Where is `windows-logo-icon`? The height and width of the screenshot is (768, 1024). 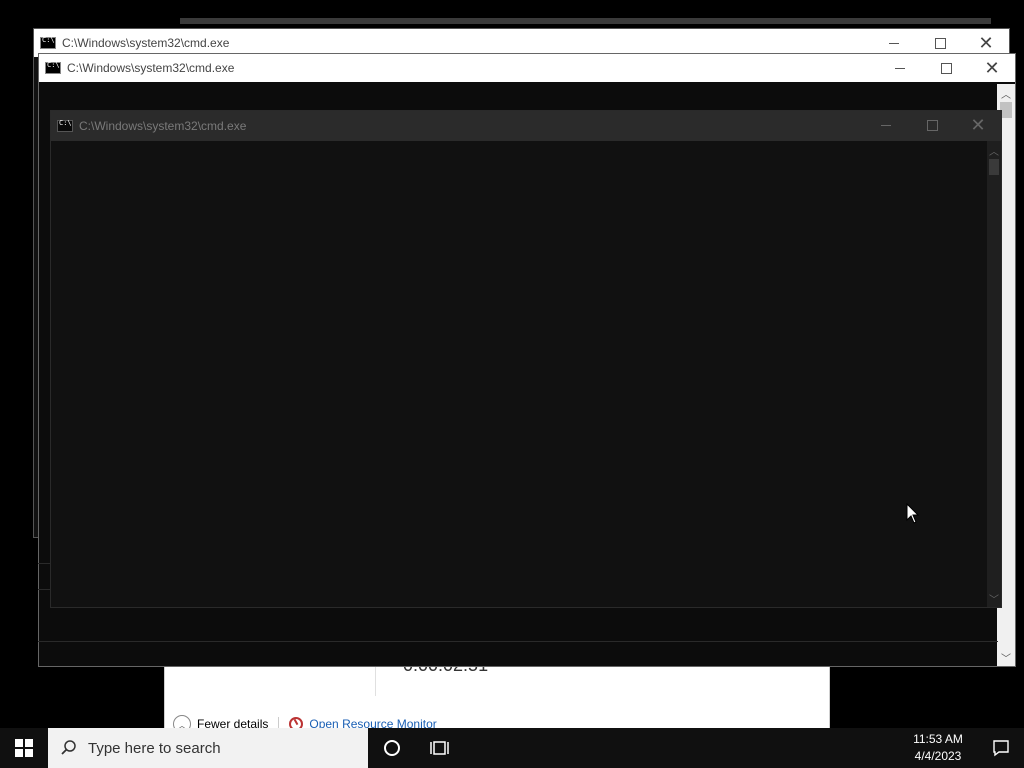 windows-logo-icon is located at coordinates (24, 748).